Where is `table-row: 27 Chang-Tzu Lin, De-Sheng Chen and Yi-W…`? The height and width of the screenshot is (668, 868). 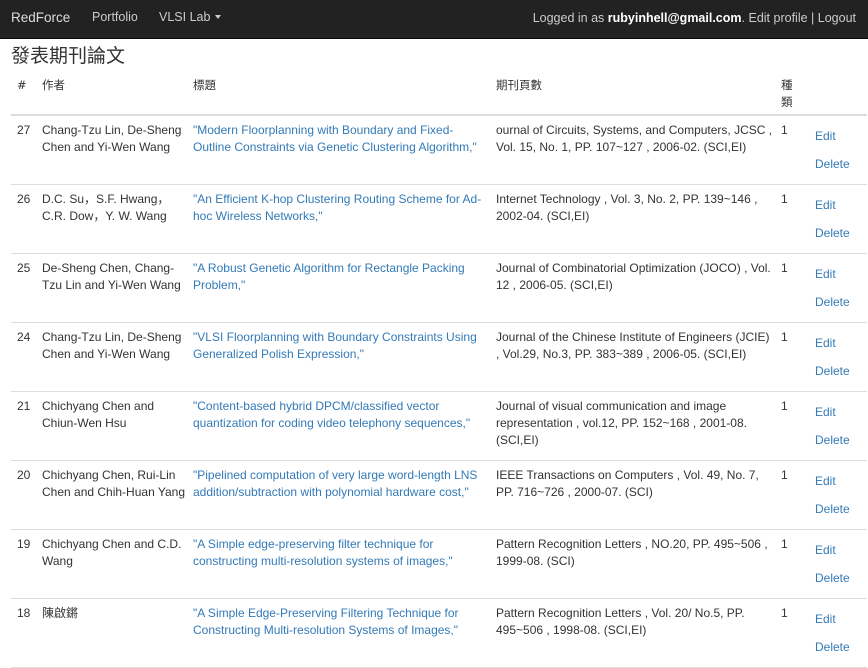
table-row: 27 Chang-Tzu Lin, De-Sheng Chen and Yi-W… is located at coordinates (439, 150).